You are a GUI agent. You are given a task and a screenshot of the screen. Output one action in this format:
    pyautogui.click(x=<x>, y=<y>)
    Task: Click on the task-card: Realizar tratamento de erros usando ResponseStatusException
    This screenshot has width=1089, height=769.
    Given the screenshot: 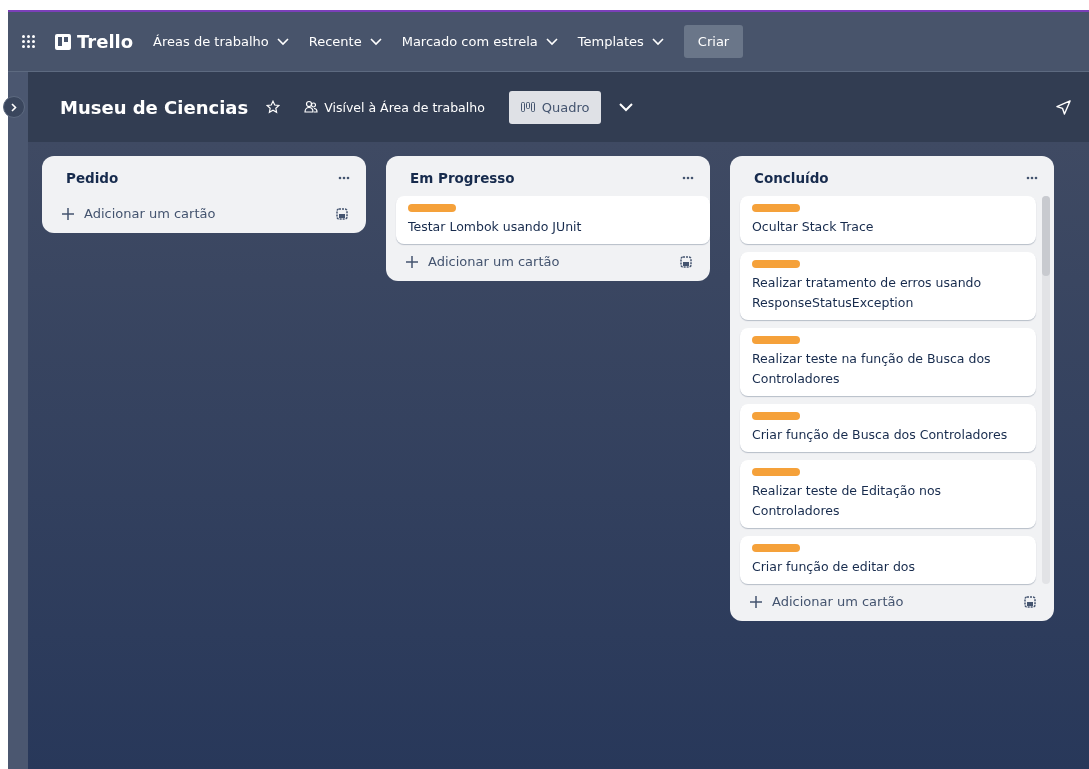 What is the action you would take?
    pyautogui.click(x=888, y=286)
    